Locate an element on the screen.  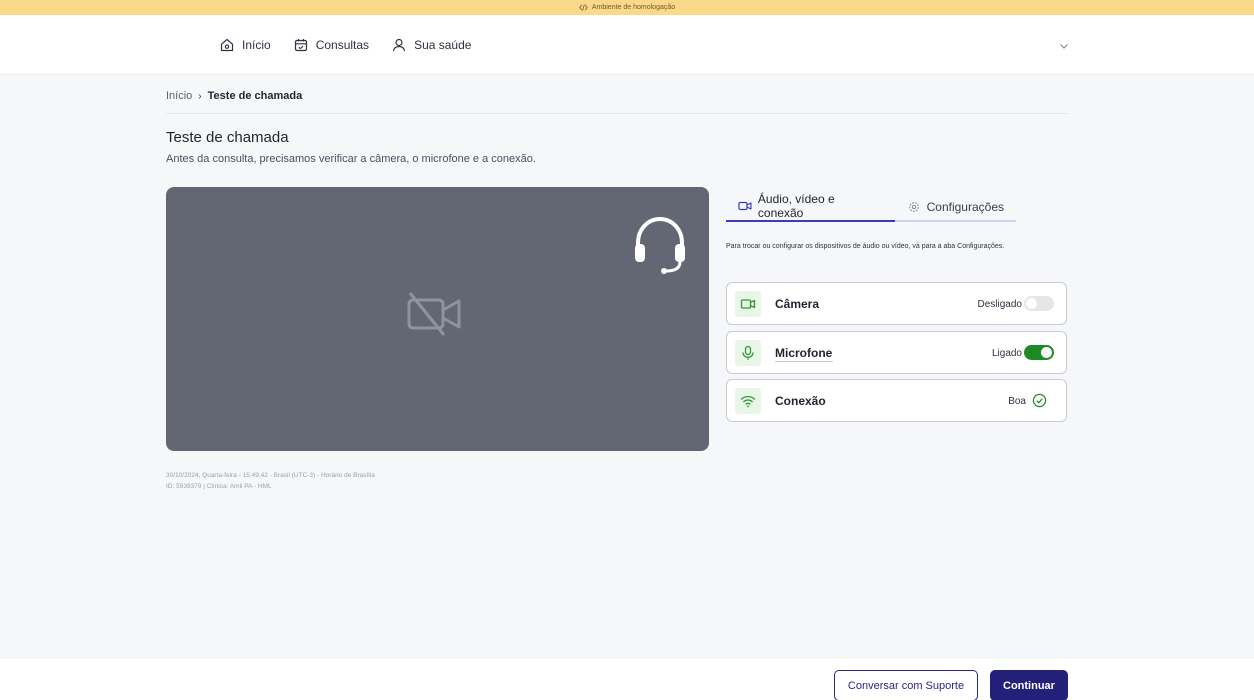
device-status-connection: Boa is located at coordinates (1017, 401).